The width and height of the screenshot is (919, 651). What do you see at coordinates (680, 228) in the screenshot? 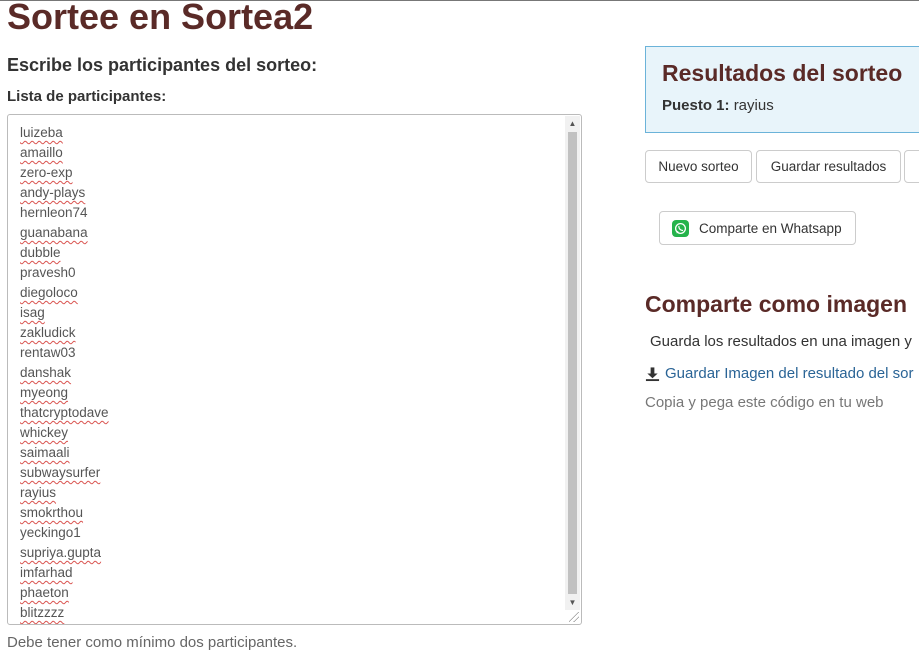
I see `whatsapp-icon` at bounding box center [680, 228].